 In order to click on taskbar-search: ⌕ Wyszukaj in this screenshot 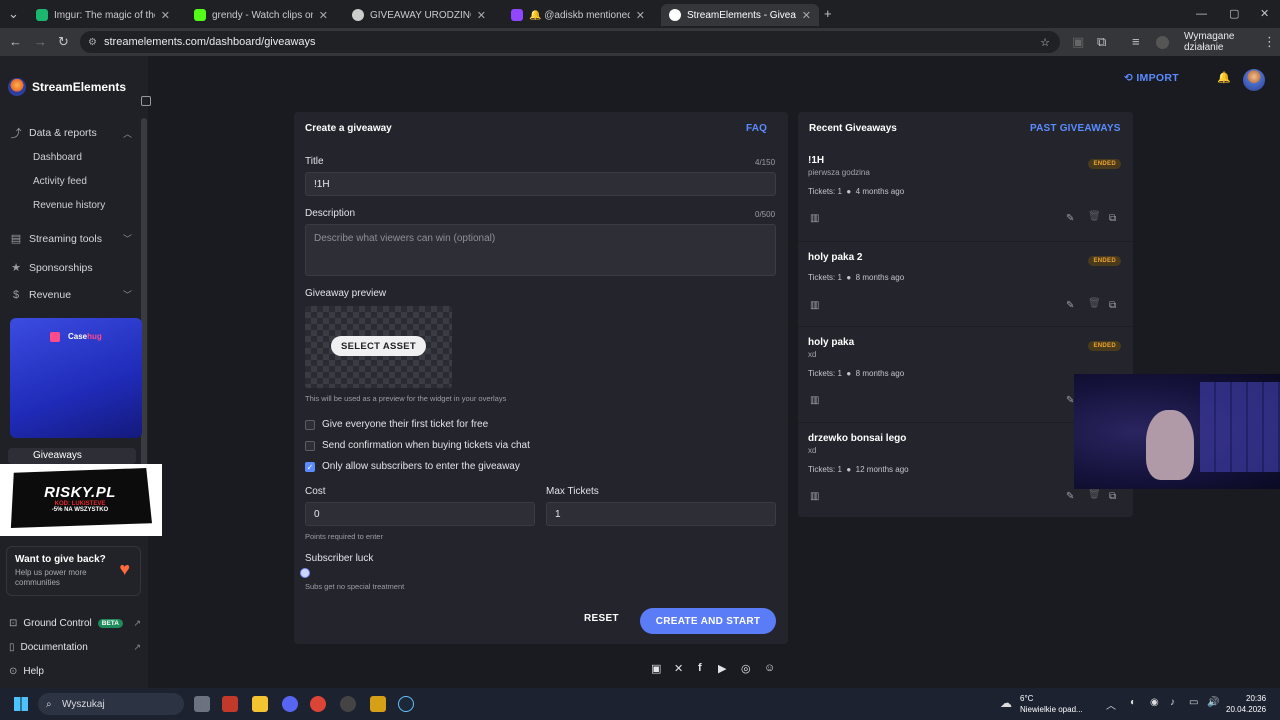, I will do `click(111, 704)`.